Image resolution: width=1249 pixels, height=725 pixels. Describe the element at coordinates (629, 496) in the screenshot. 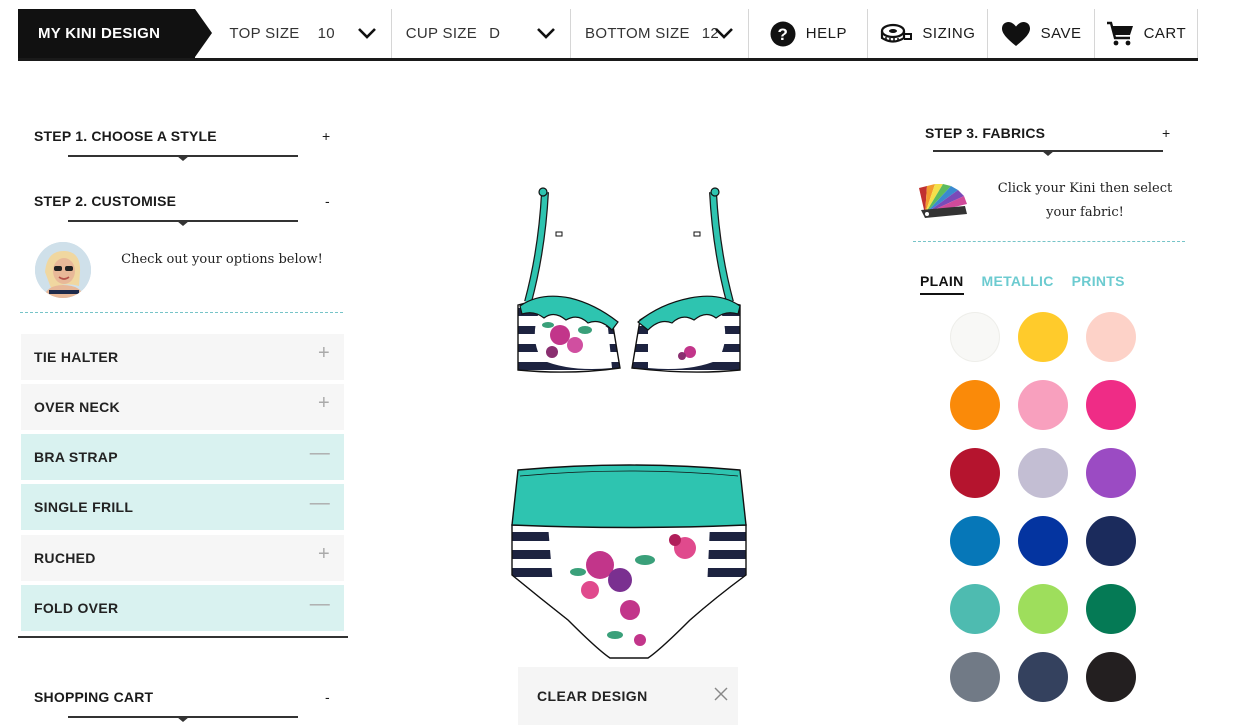

I see `fold-over-waistband` at that location.